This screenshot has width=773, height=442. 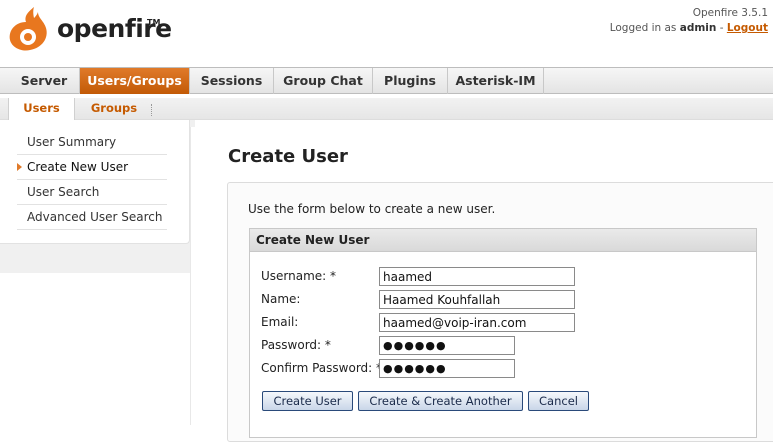 I want to click on logout-link: Logout, so click(x=747, y=28).